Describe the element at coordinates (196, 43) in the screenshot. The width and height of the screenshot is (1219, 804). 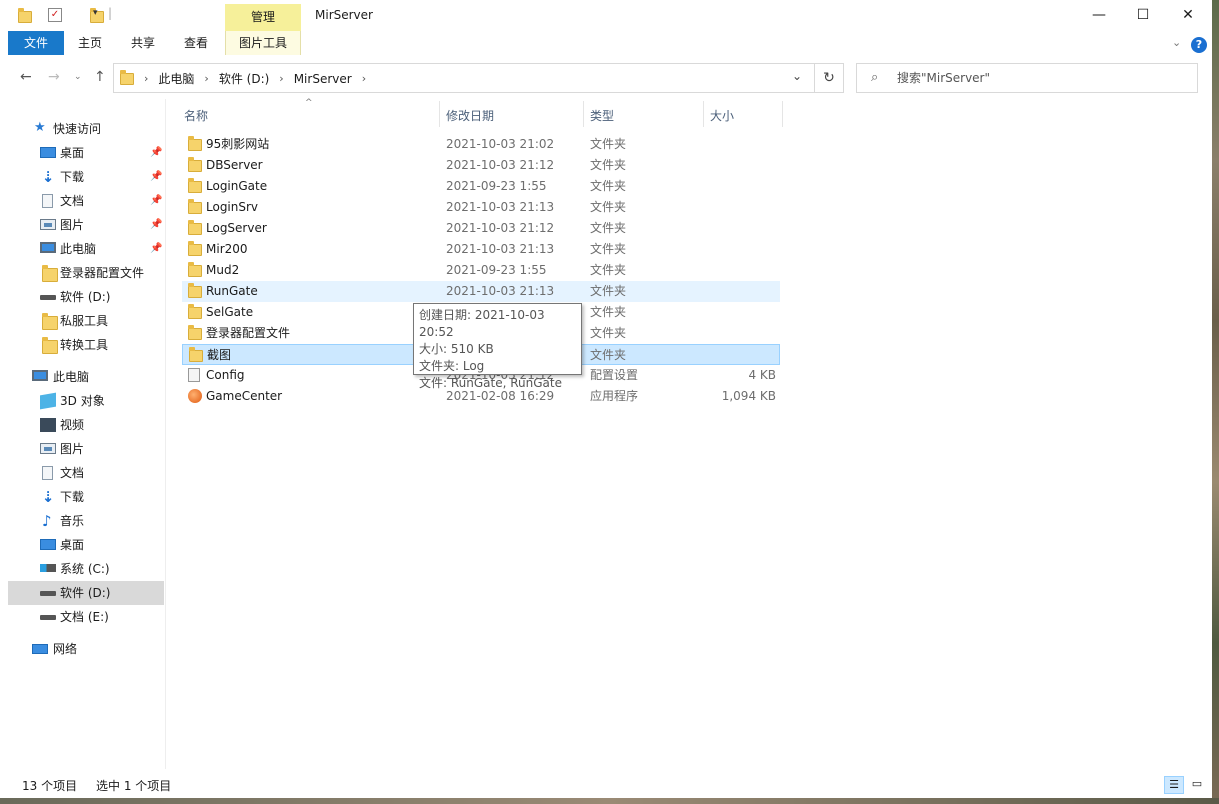
I see `tab-view: 查看` at that location.